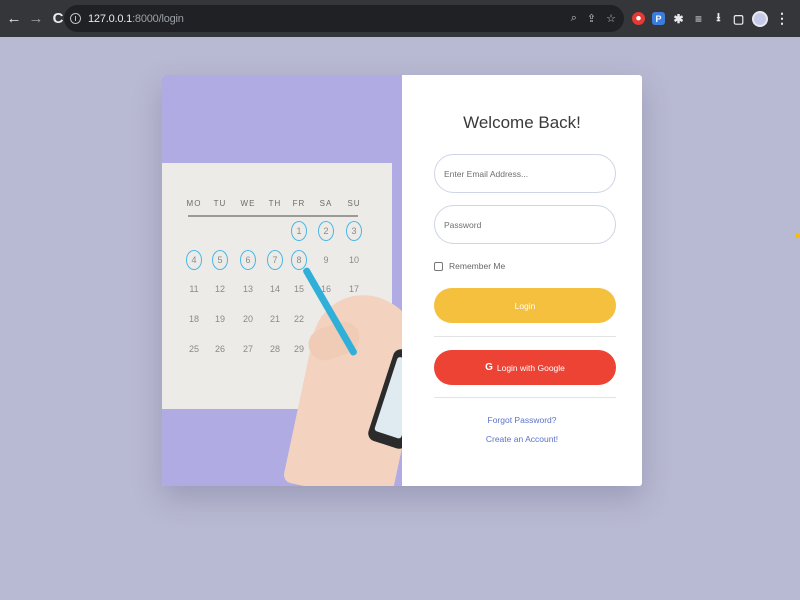 Image resolution: width=800 pixels, height=600 pixels. I want to click on calendar-date: 14, so click(275, 289).